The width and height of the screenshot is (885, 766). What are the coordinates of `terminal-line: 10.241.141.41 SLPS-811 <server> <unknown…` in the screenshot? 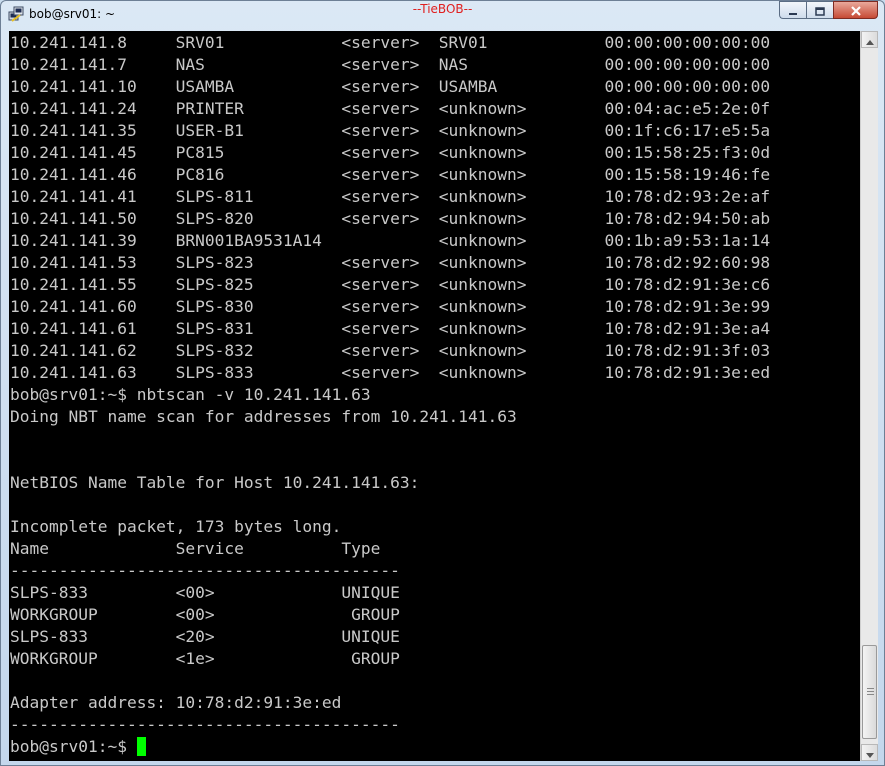 It's located at (390, 196).